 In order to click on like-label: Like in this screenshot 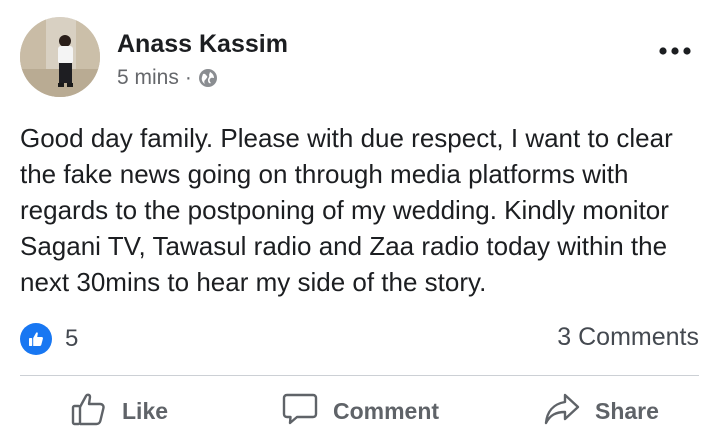, I will do `click(145, 410)`.